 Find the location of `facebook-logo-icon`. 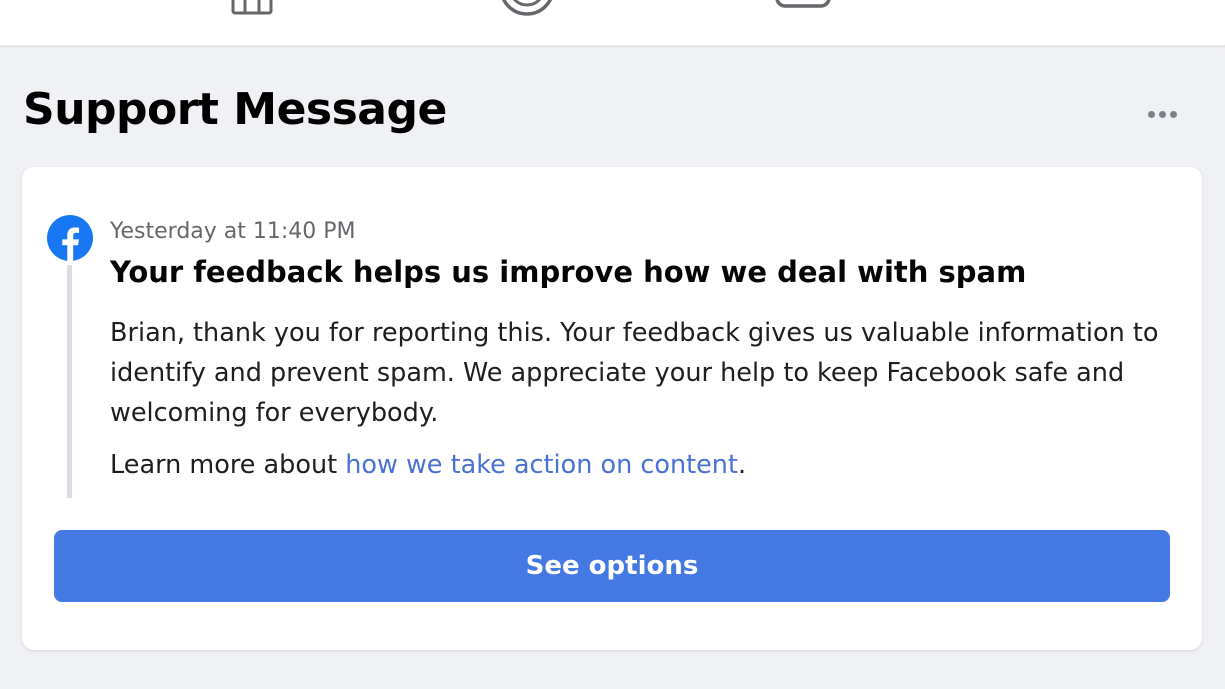

facebook-logo-icon is located at coordinates (70, 238).